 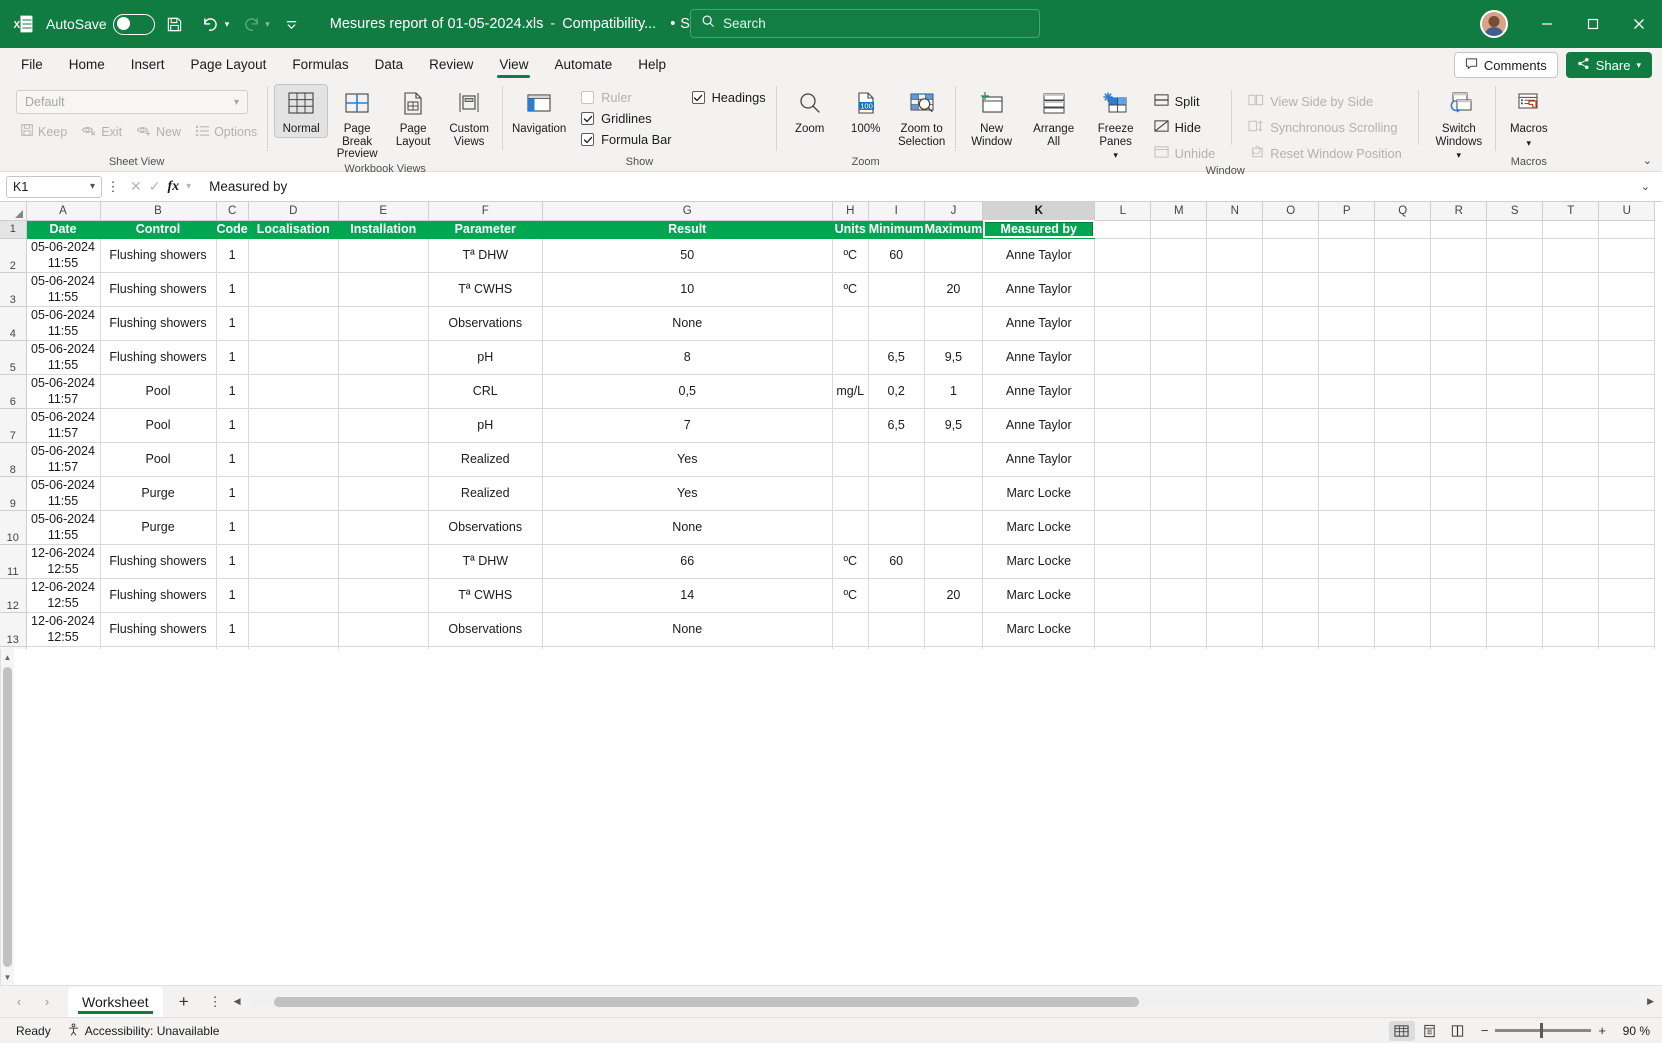 What do you see at coordinates (13, 357) in the screenshot?
I see `row-header-5: 5` at bounding box center [13, 357].